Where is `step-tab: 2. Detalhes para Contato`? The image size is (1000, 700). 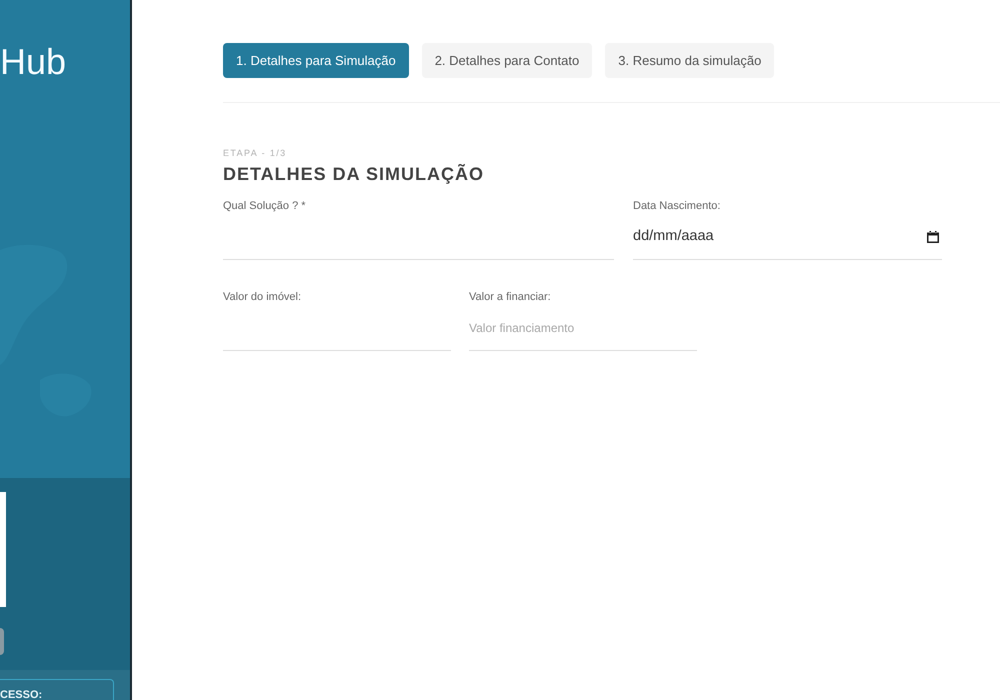
step-tab: 2. Detalhes para Contato is located at coordinates (507, 60).